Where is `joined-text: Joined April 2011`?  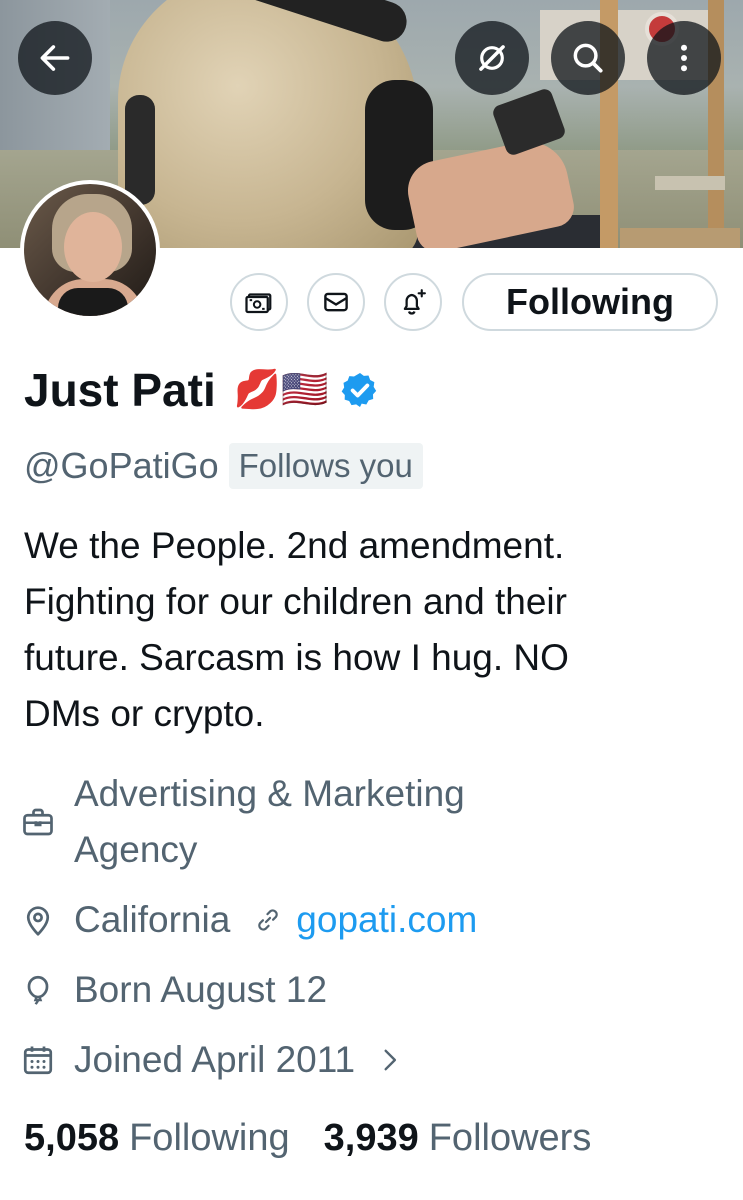 joined-text: Joined April 2011 is located at coordinates (215, 1059).